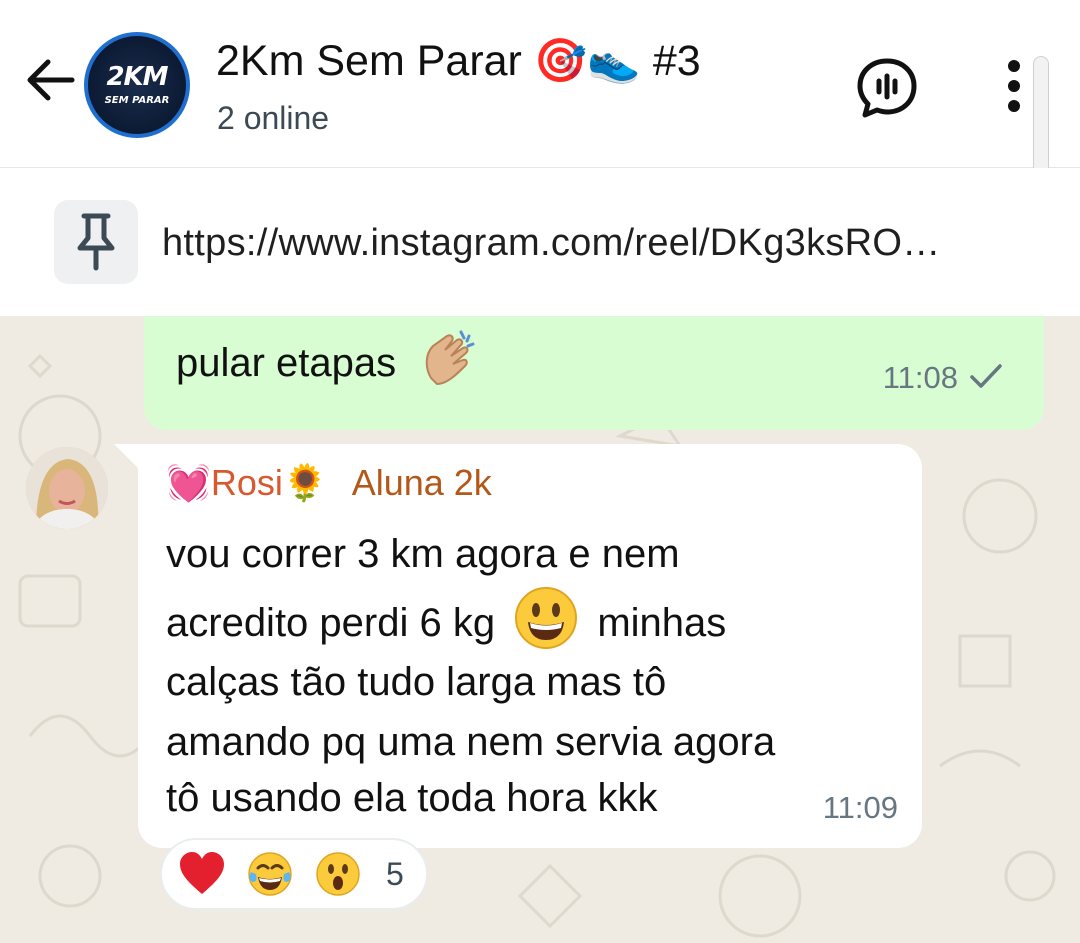 The height and width of the screenshot is (943, 1080). Describe the element at coordinates (594, 373) in the screenshot. I see `outgoing-message: pular etapas 11:08` at that location.